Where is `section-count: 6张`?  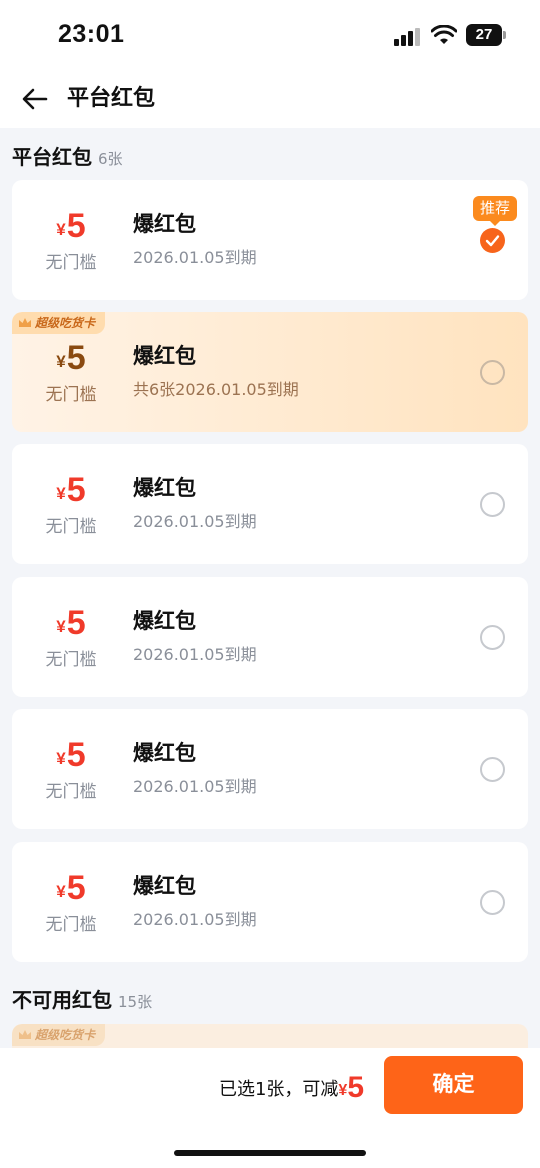 section-count: 6张 is located at coordinates (110, 159).